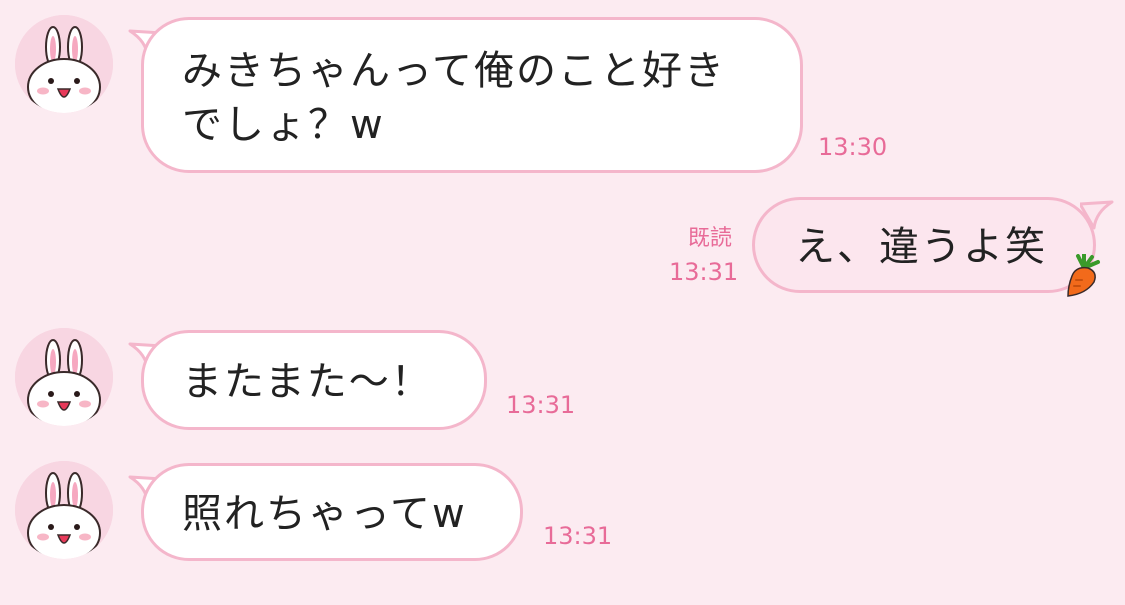 The width and height of the screenshot is (1125, 605). I want to click on message-text-line: でしょ？w, so click(283, 125).